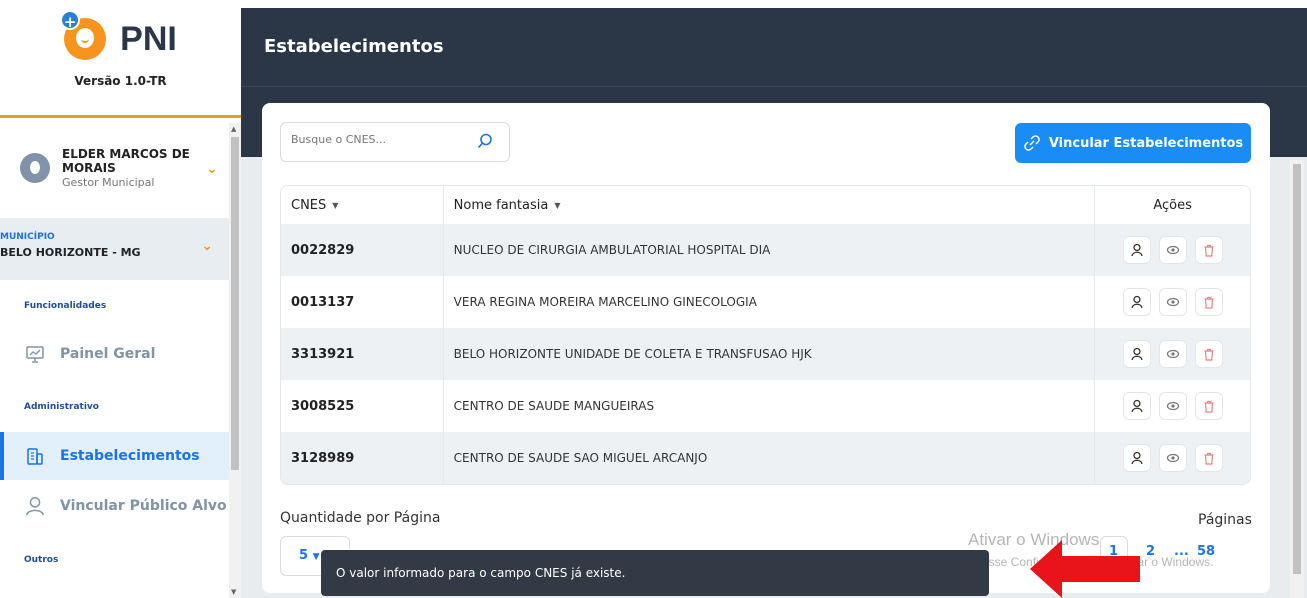 This screenshot has width=1307, height=598. What do you see at coordinates (362, 302) in the screenshot?
I see `cnes-cell: 0013137` at bounding box center [362, 302].